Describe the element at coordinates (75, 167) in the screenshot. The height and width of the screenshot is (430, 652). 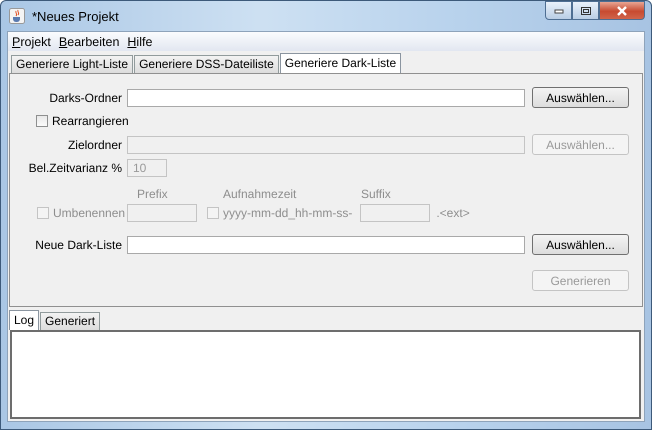
I see `field-label: Bel.Zeitvarianz %` at that location.